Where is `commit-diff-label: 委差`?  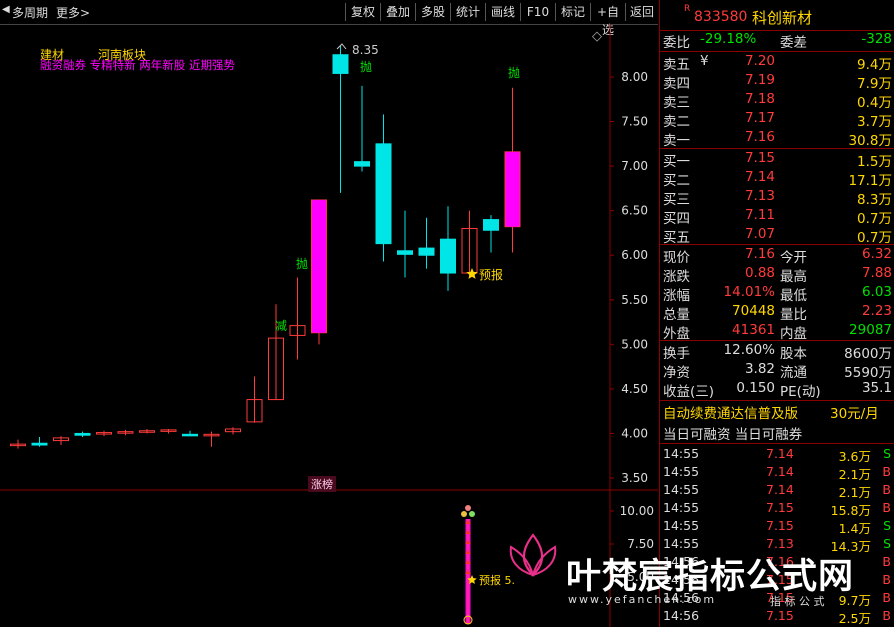
commit-diff-label: 委差 is located at coordinates (793, 43).